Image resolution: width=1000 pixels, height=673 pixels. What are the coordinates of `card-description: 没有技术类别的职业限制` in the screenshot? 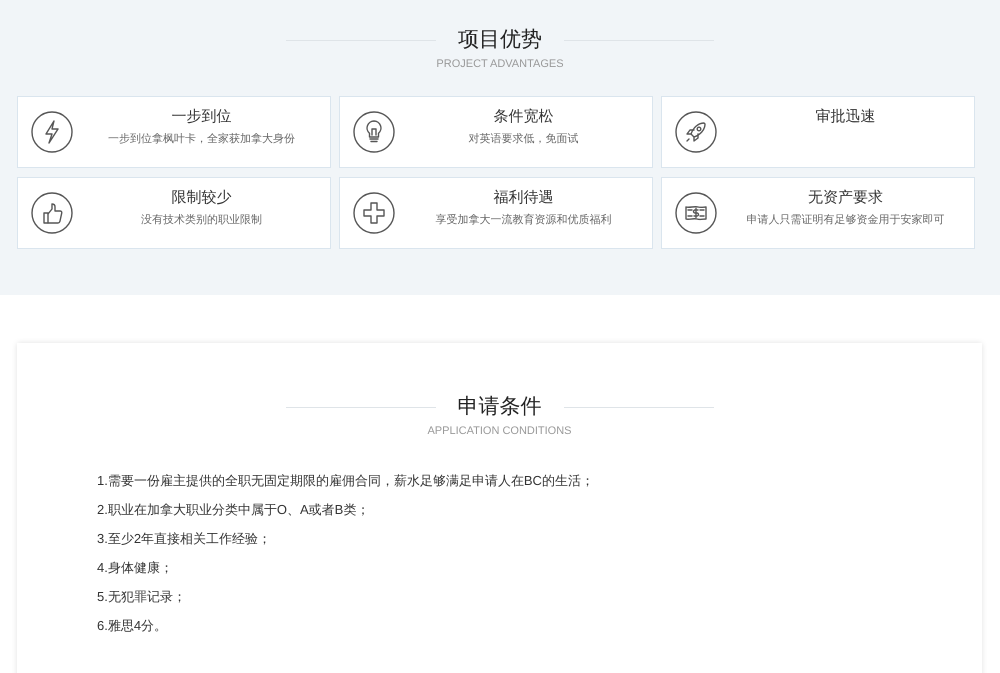 It's located at (201, 220).